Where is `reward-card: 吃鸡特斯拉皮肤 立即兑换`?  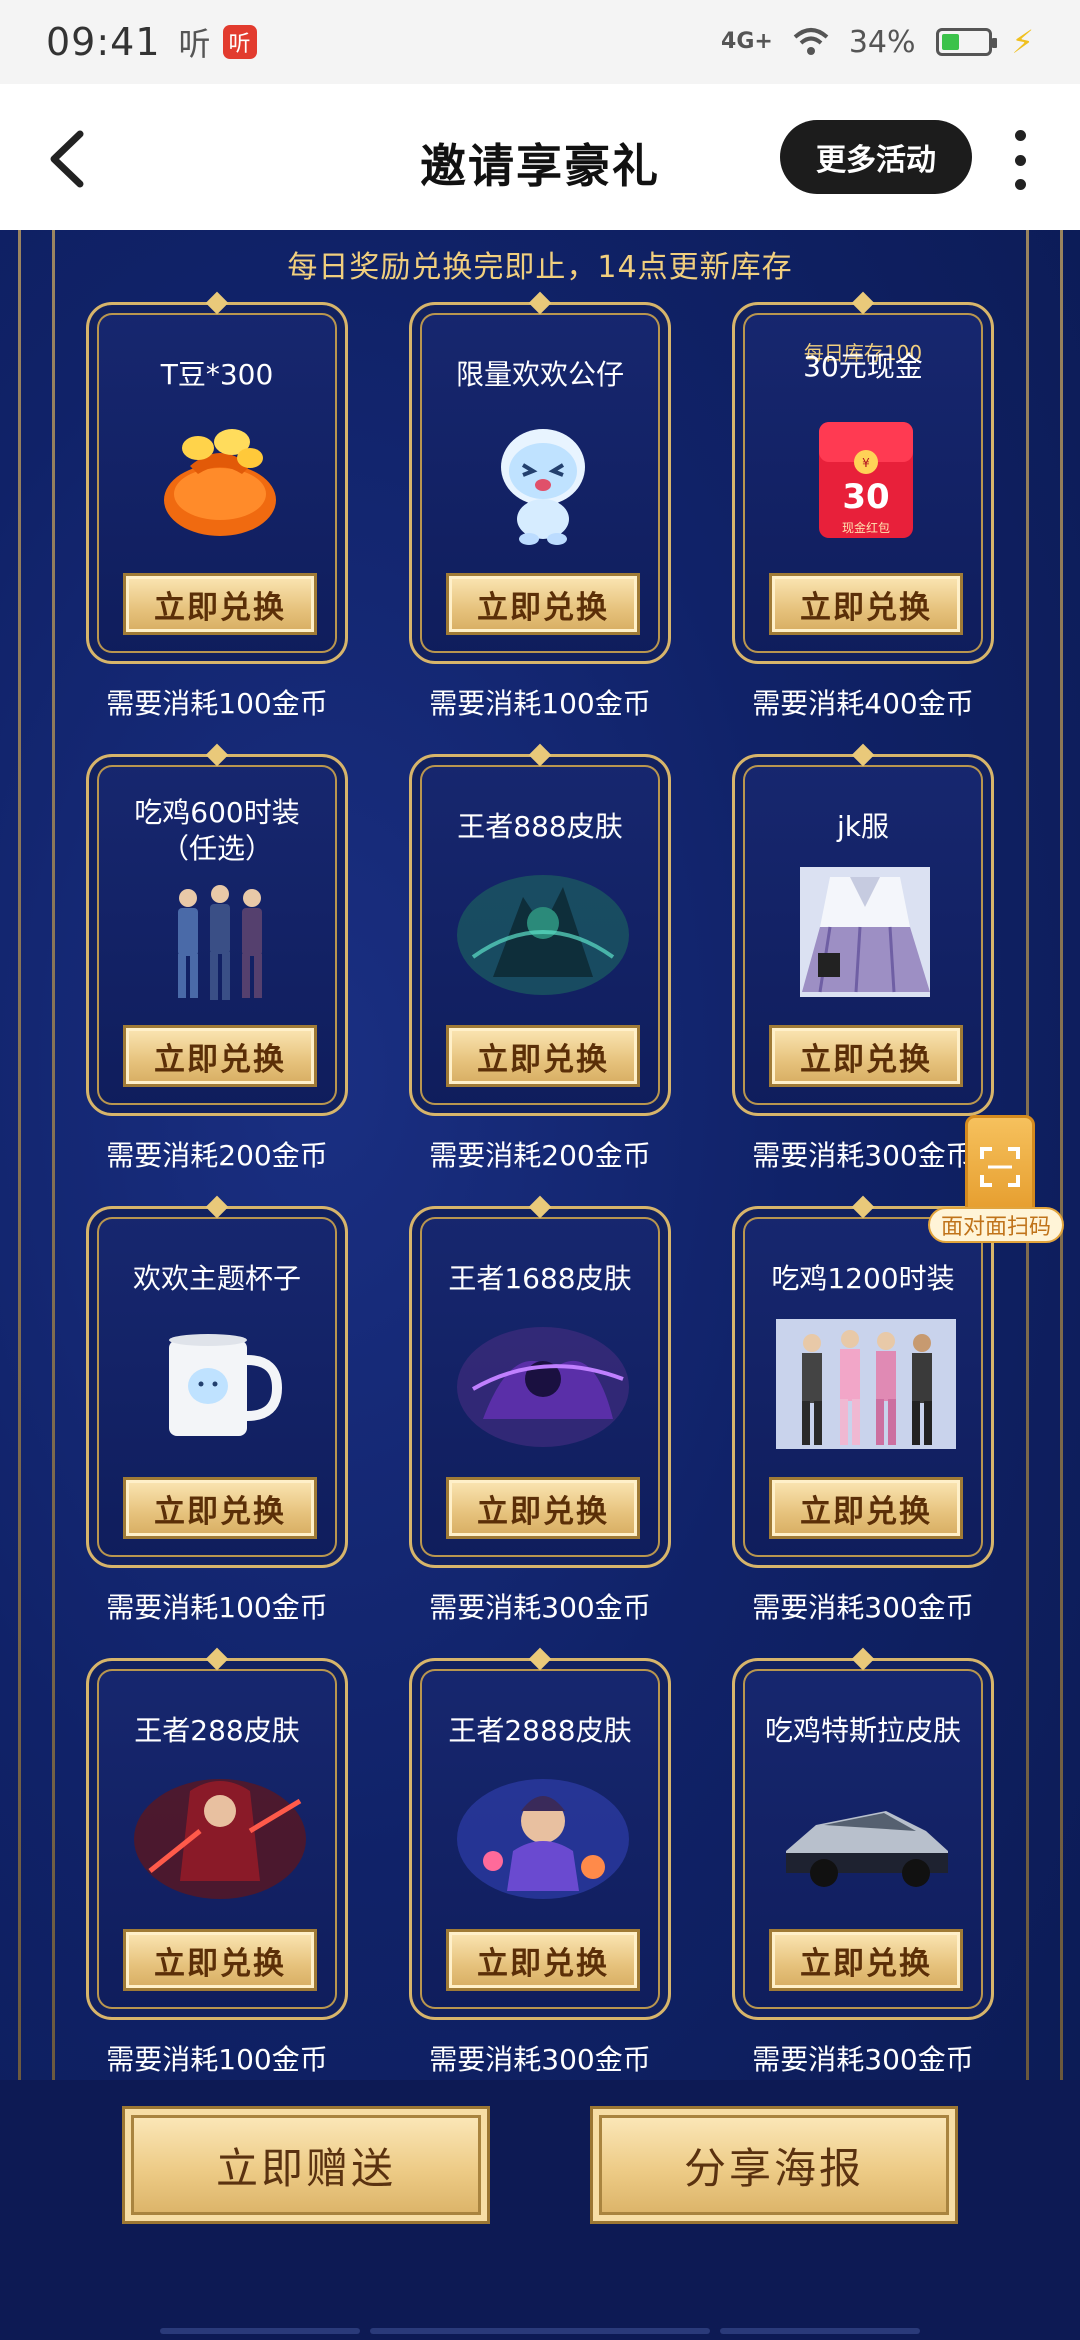 reward-card: 吃鸡特斯拉皮肤 立即兑换 is located at coordinates (863, 1833).